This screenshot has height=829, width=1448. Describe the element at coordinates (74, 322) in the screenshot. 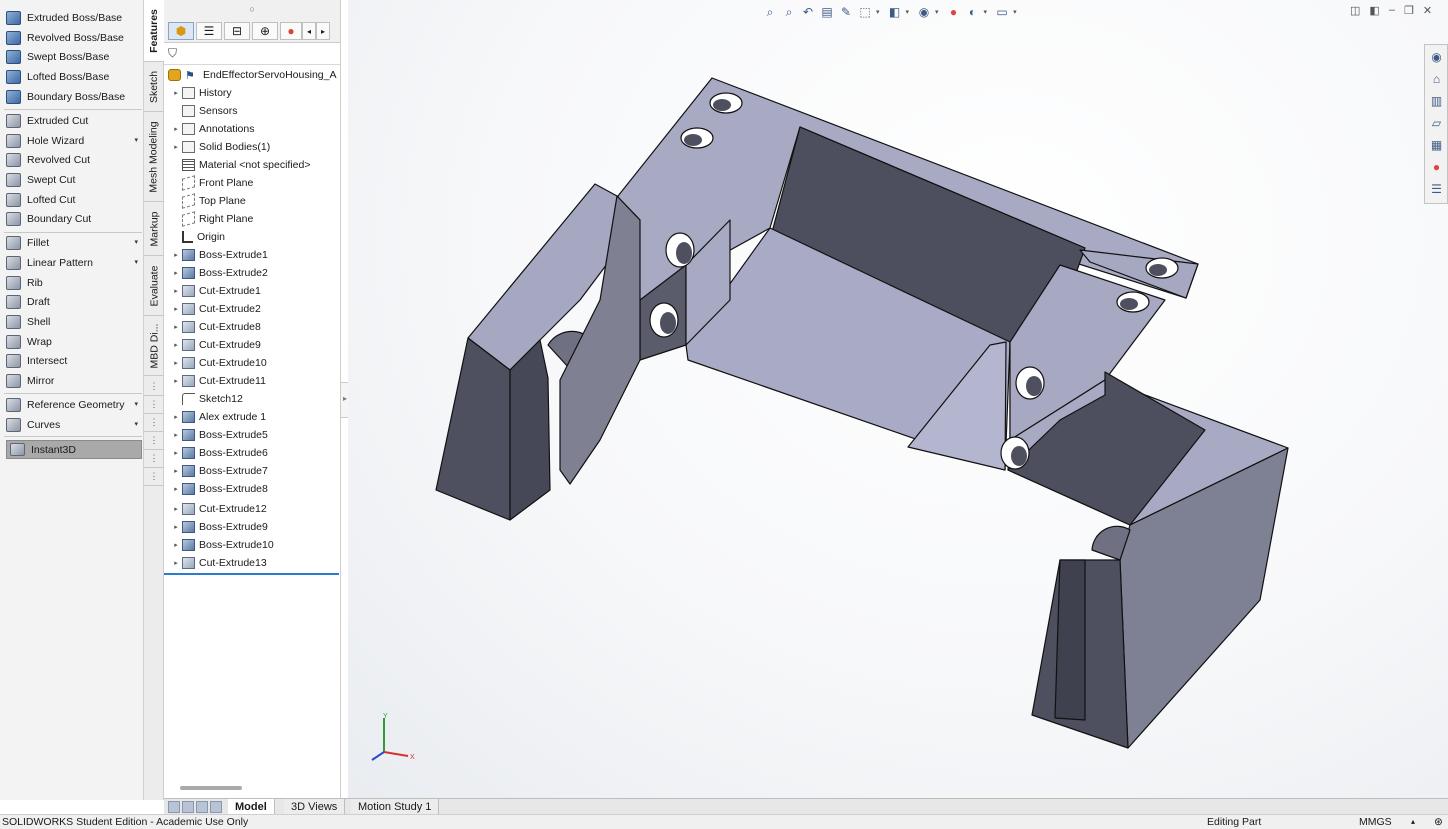

I see `shell-button: Shell` at that location.